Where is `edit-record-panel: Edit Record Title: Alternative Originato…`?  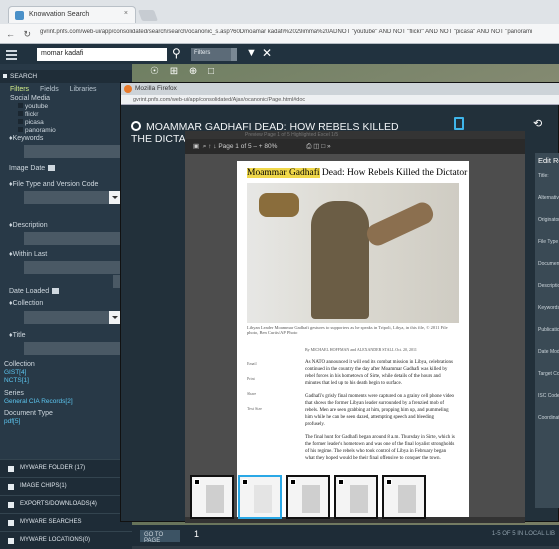
edit-record-panel: Edit Record Title: Alternative Originato… is located at coordinates (547, 330).